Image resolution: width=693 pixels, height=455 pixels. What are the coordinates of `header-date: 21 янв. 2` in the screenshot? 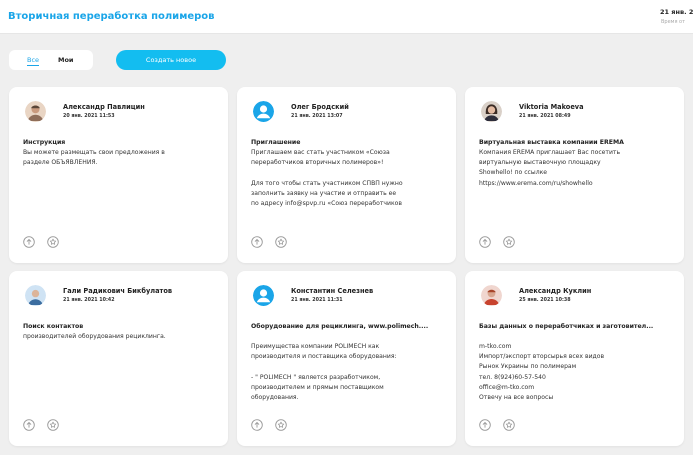 It's located at (676, 12).